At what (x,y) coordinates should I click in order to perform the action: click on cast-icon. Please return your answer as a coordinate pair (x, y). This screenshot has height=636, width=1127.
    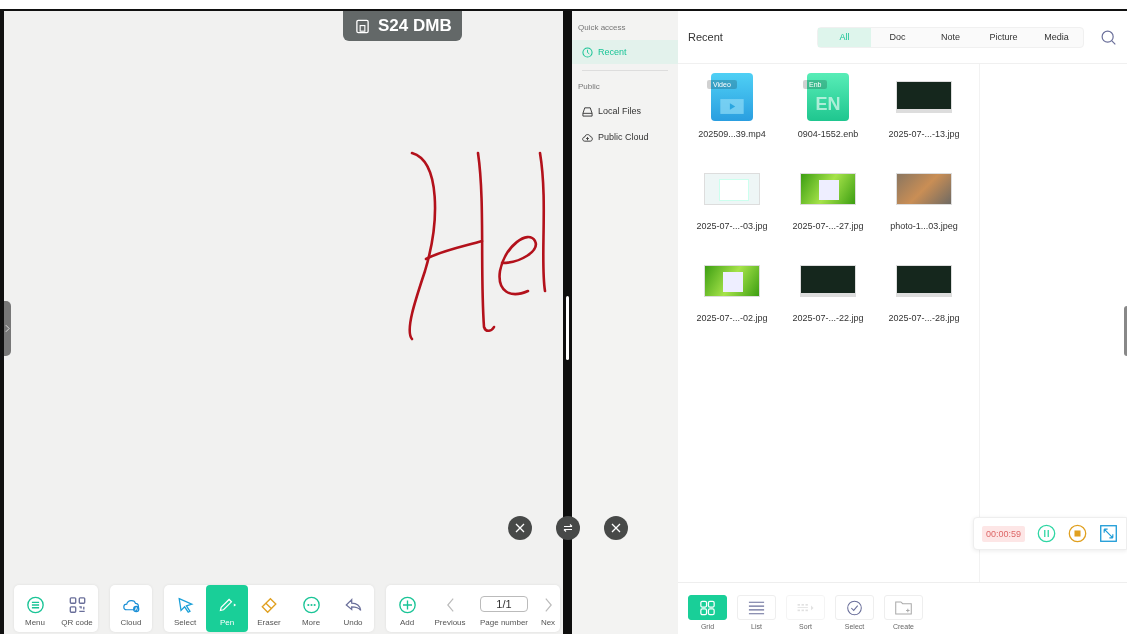
    Looking at the image, I should click on (362, 26).